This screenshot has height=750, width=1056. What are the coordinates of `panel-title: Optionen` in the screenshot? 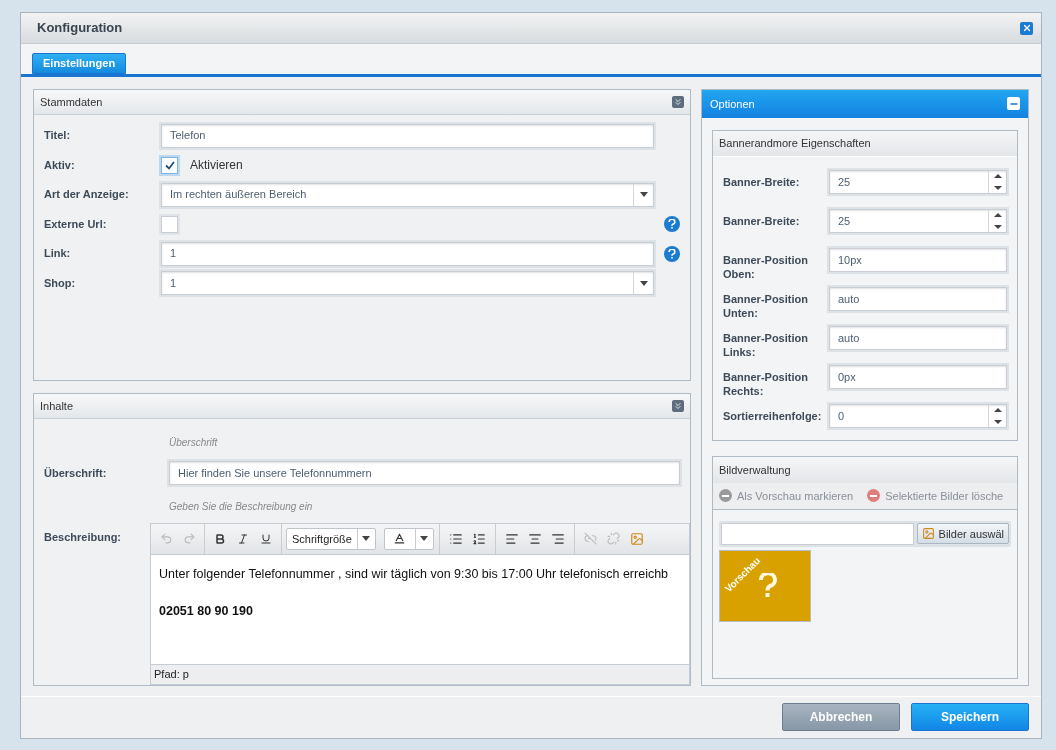 It's located at (732, 104).